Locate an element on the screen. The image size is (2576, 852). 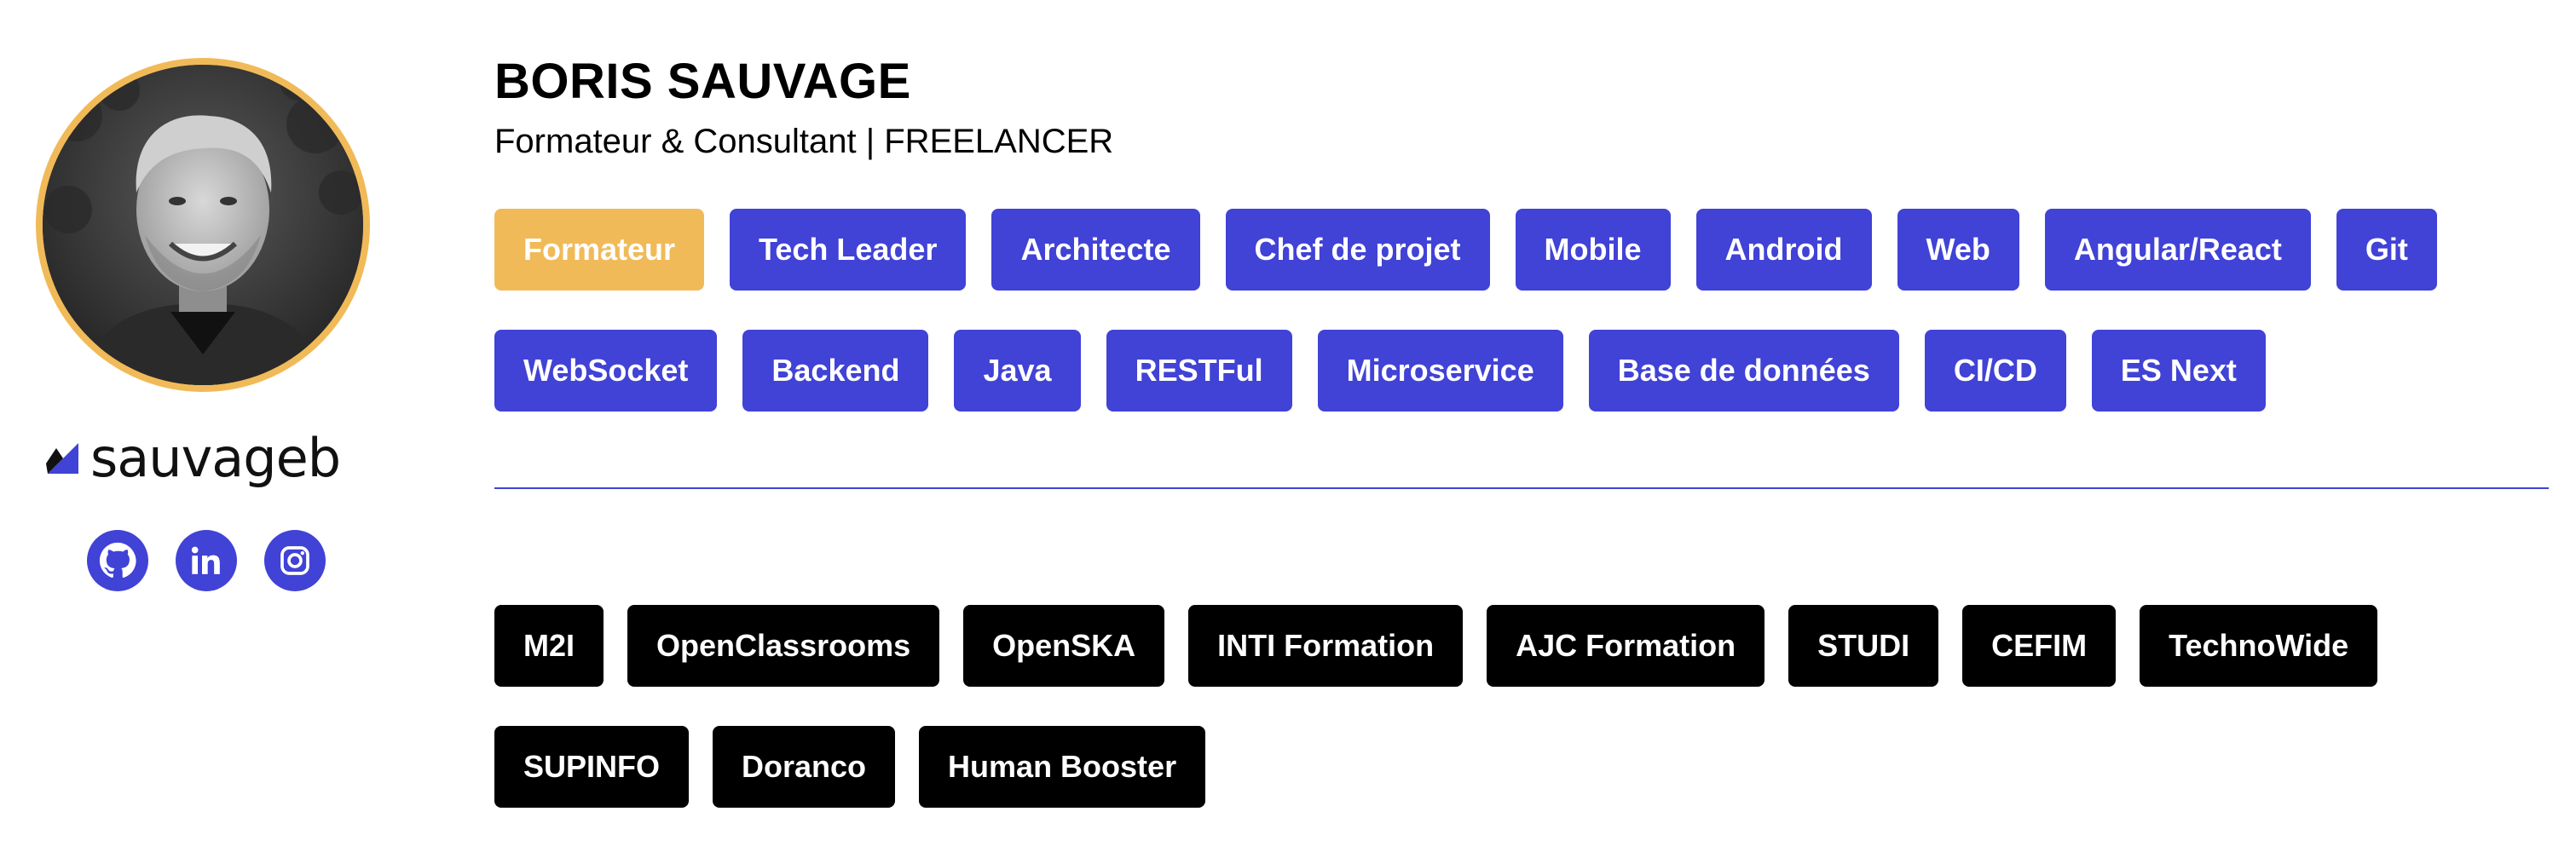
brand-logo: sauvageb is located at coordinates (192, 458).